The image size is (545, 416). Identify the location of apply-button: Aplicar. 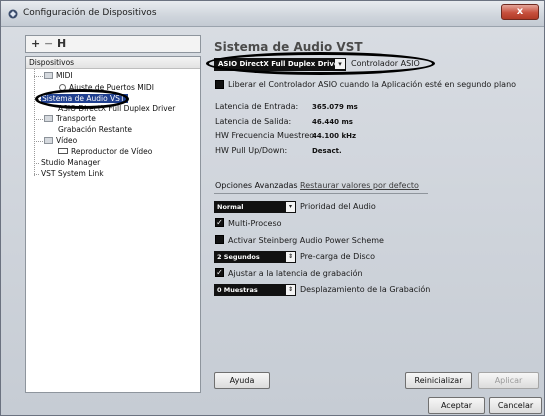
(508, 380).